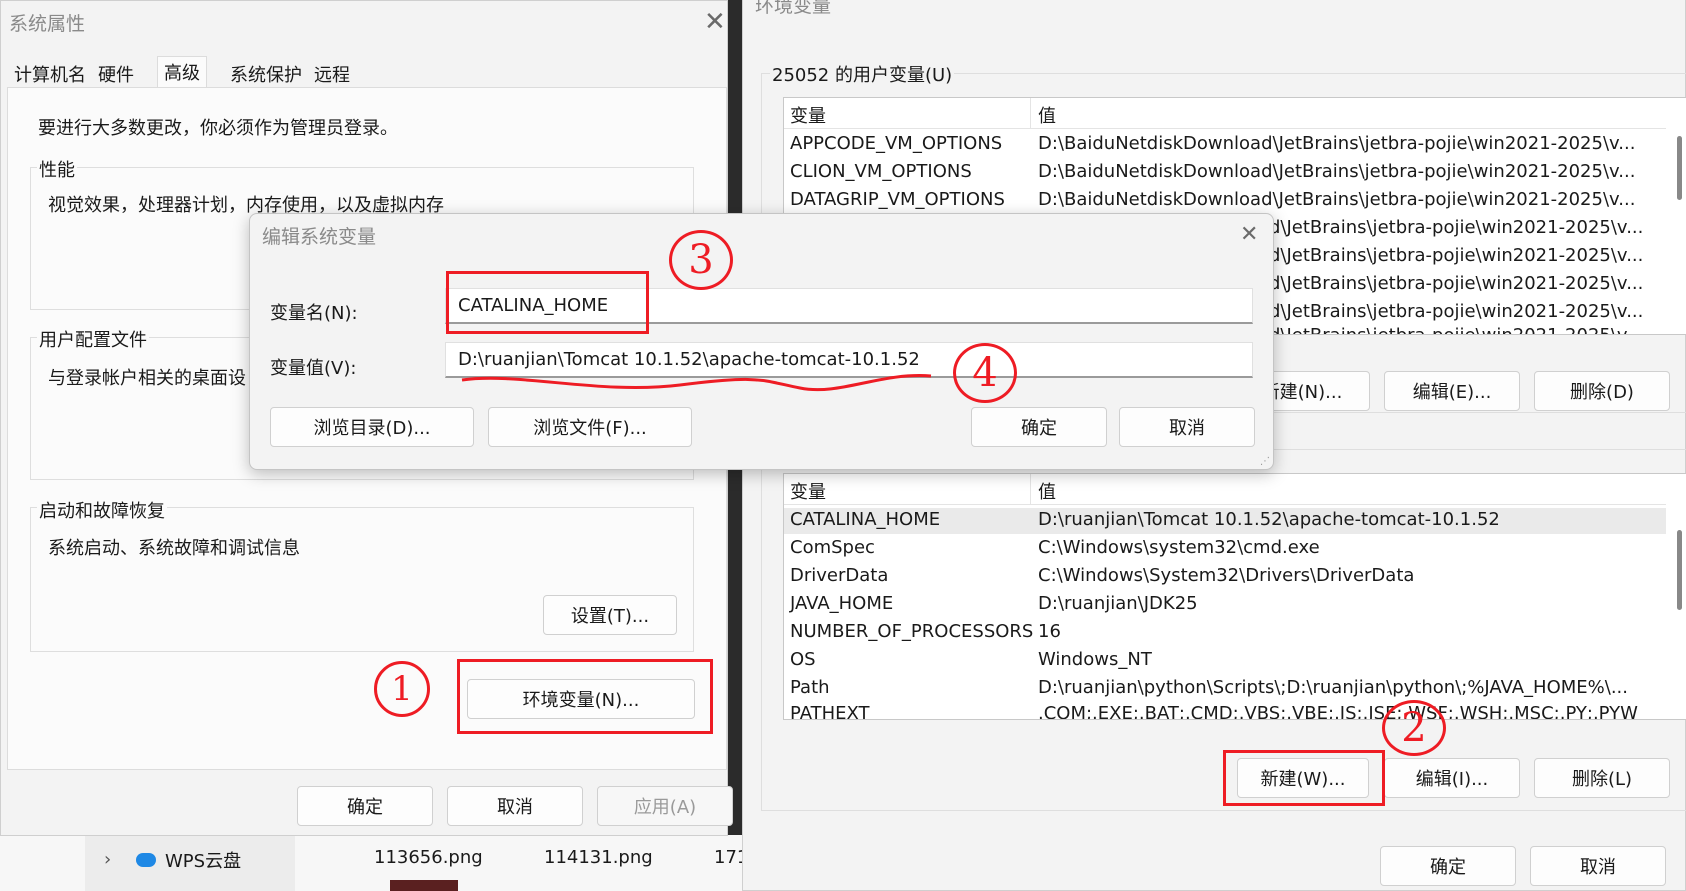  I want to click on annotation-number: 1, so click(402, 689).